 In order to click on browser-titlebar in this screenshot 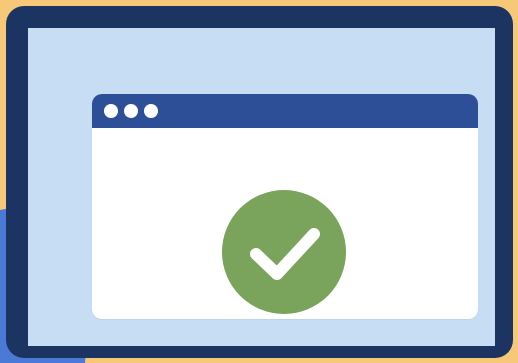, I will do `click(285, 111)`.